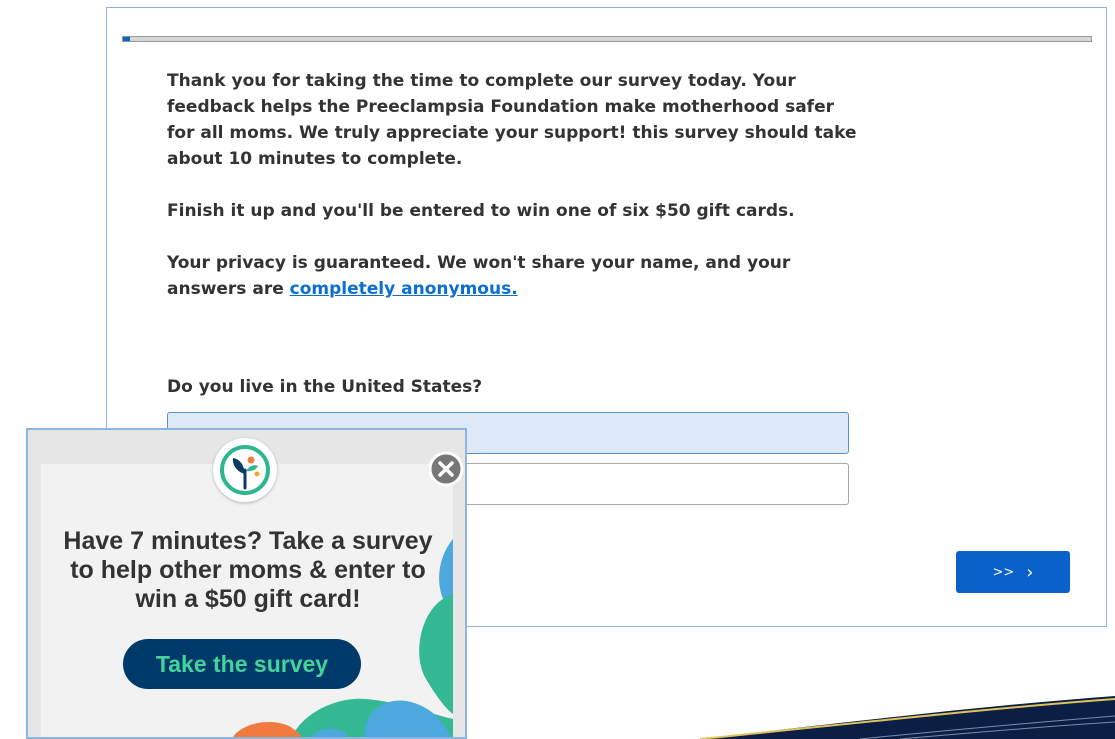 This screenshot has width=1115, height=739. I want to click on sprout-logo-icon, so click(245, 470).